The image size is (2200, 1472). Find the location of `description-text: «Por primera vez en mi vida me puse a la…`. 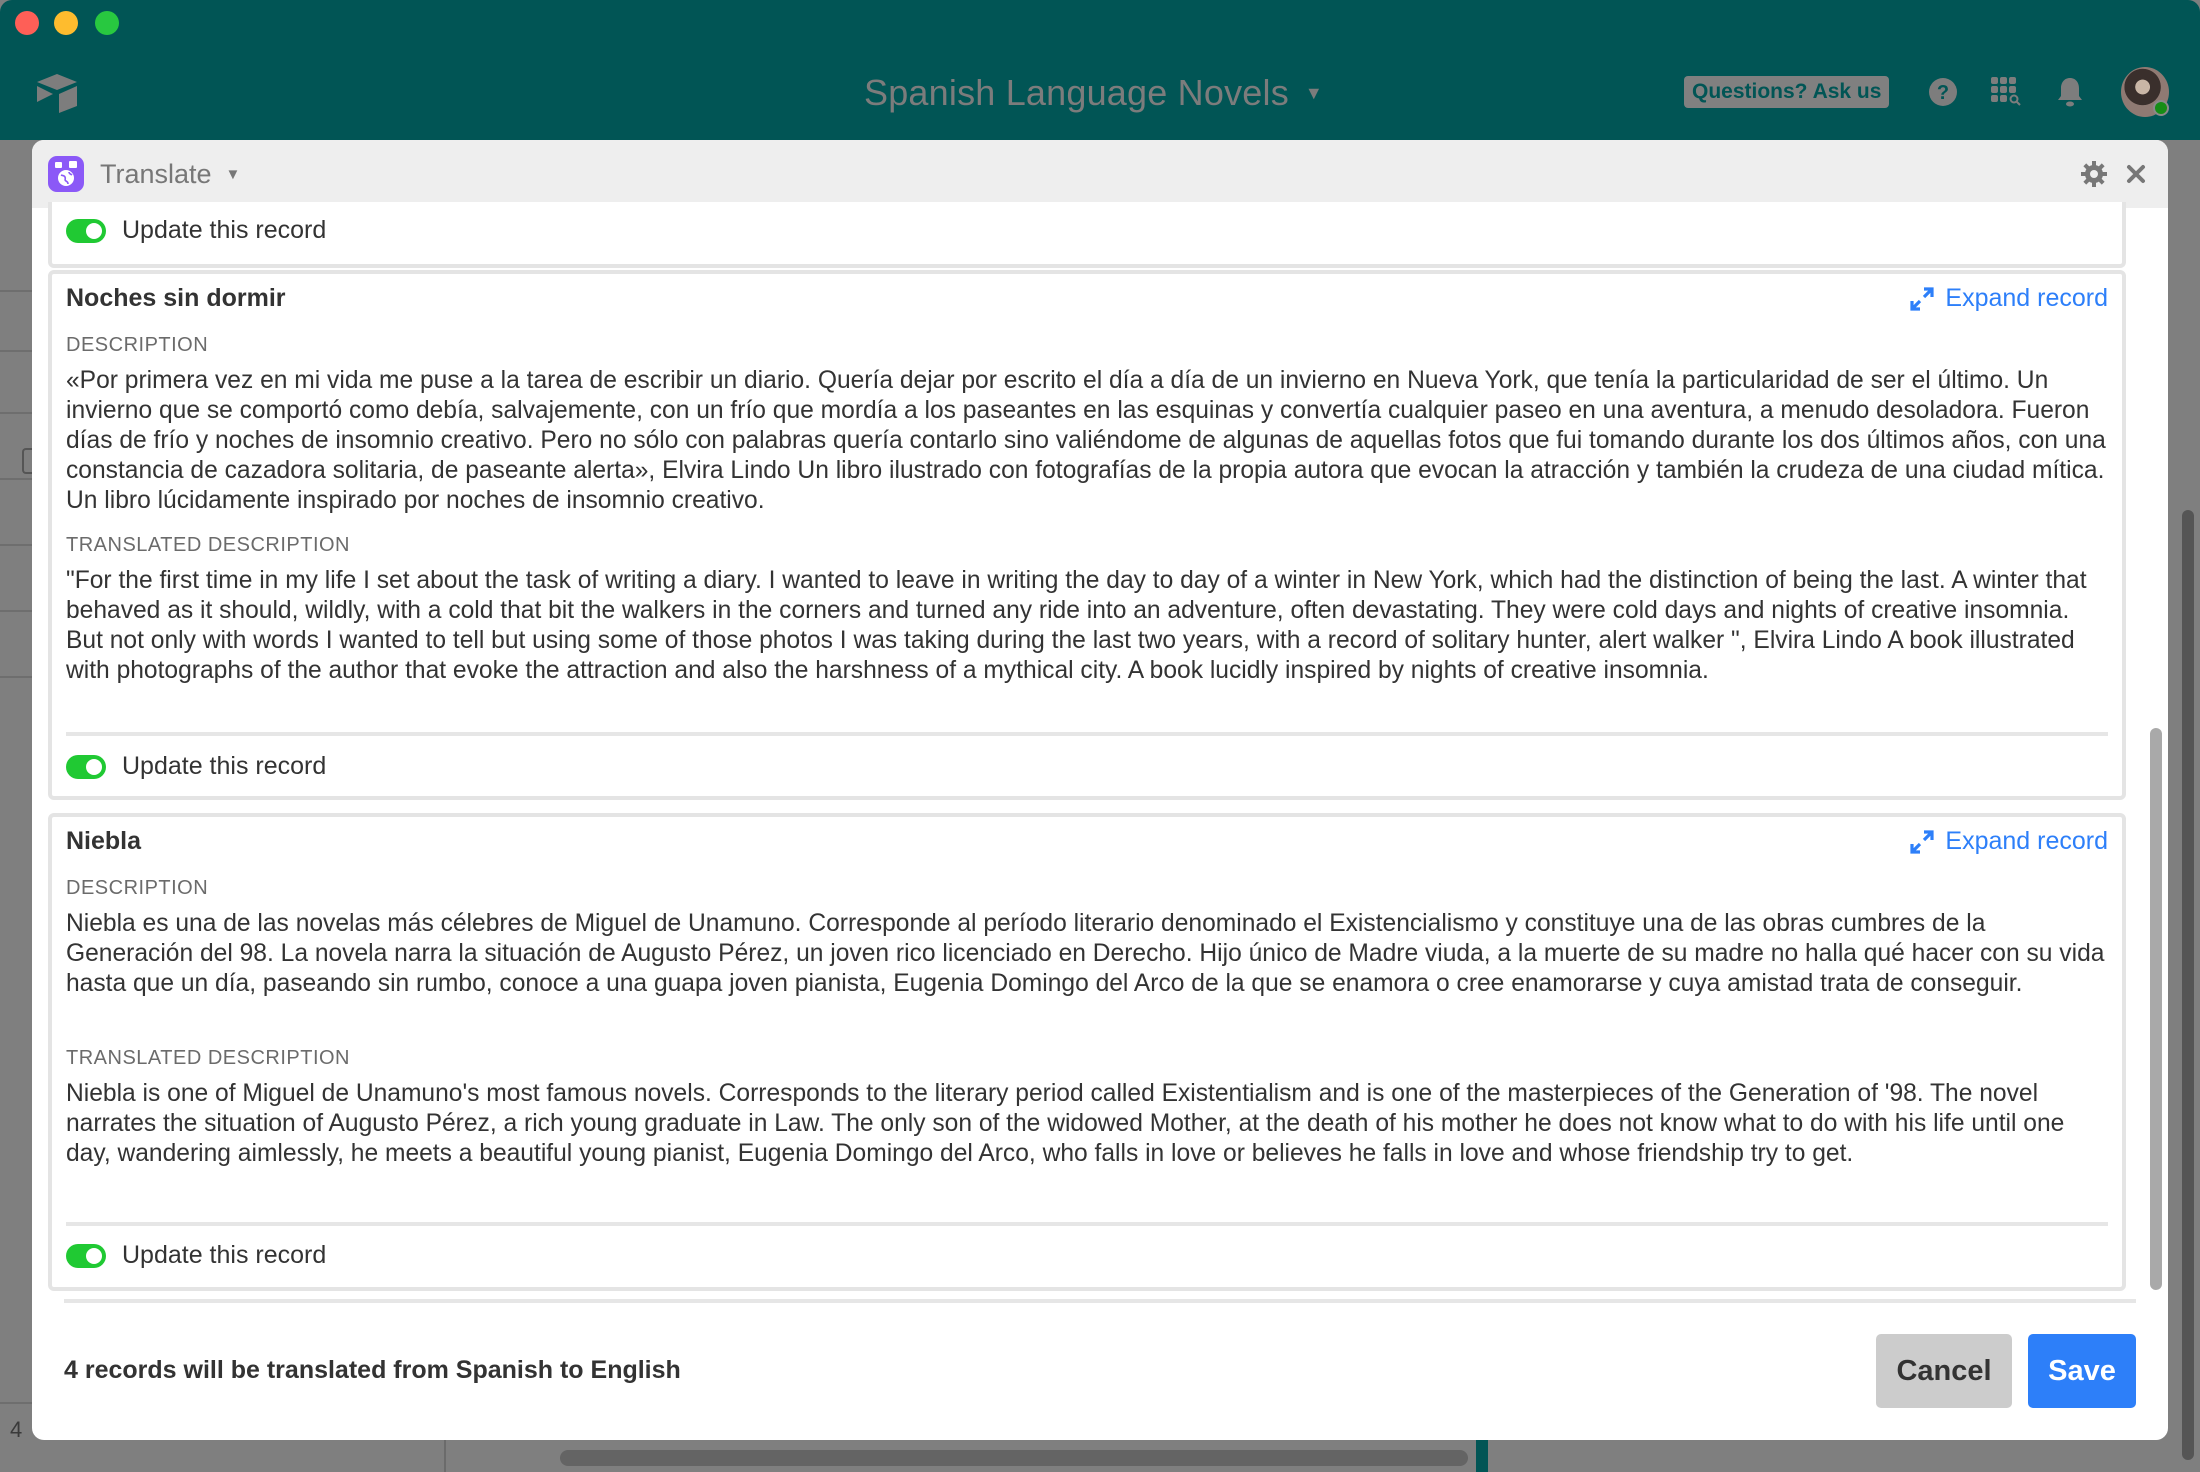

description-text: «Por primera vez en mi vida me puse a la… is located at coordinates (1086, 440).